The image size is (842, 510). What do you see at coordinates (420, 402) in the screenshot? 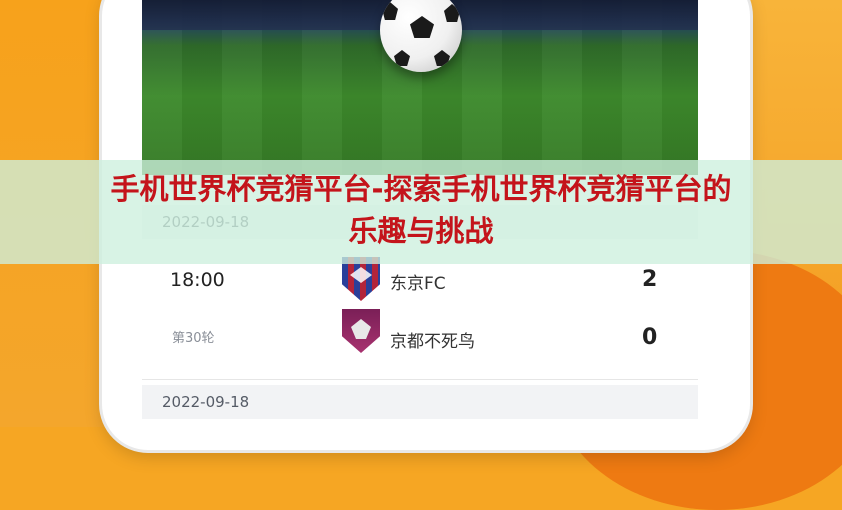
I see `date-header: 2022-09-18` at bounding box center [420, 402].